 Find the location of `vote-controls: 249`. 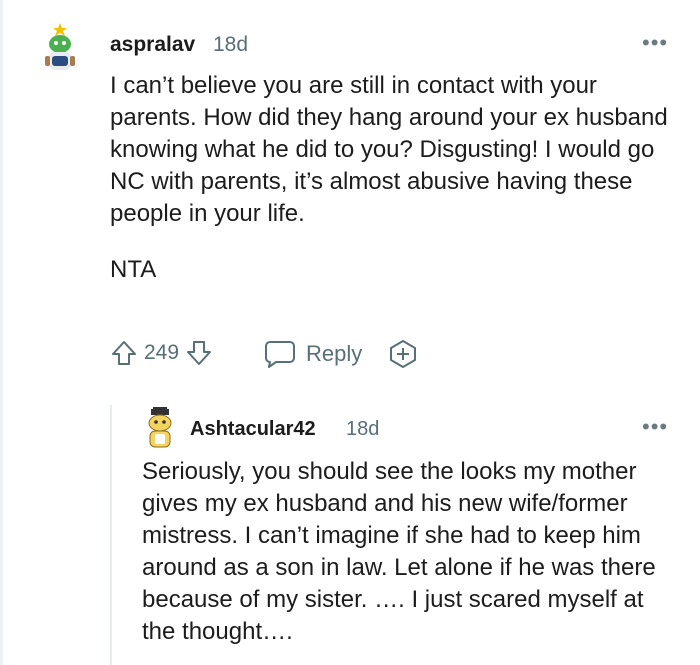

vote-controls: 249 is located at coordinates (161, 353).